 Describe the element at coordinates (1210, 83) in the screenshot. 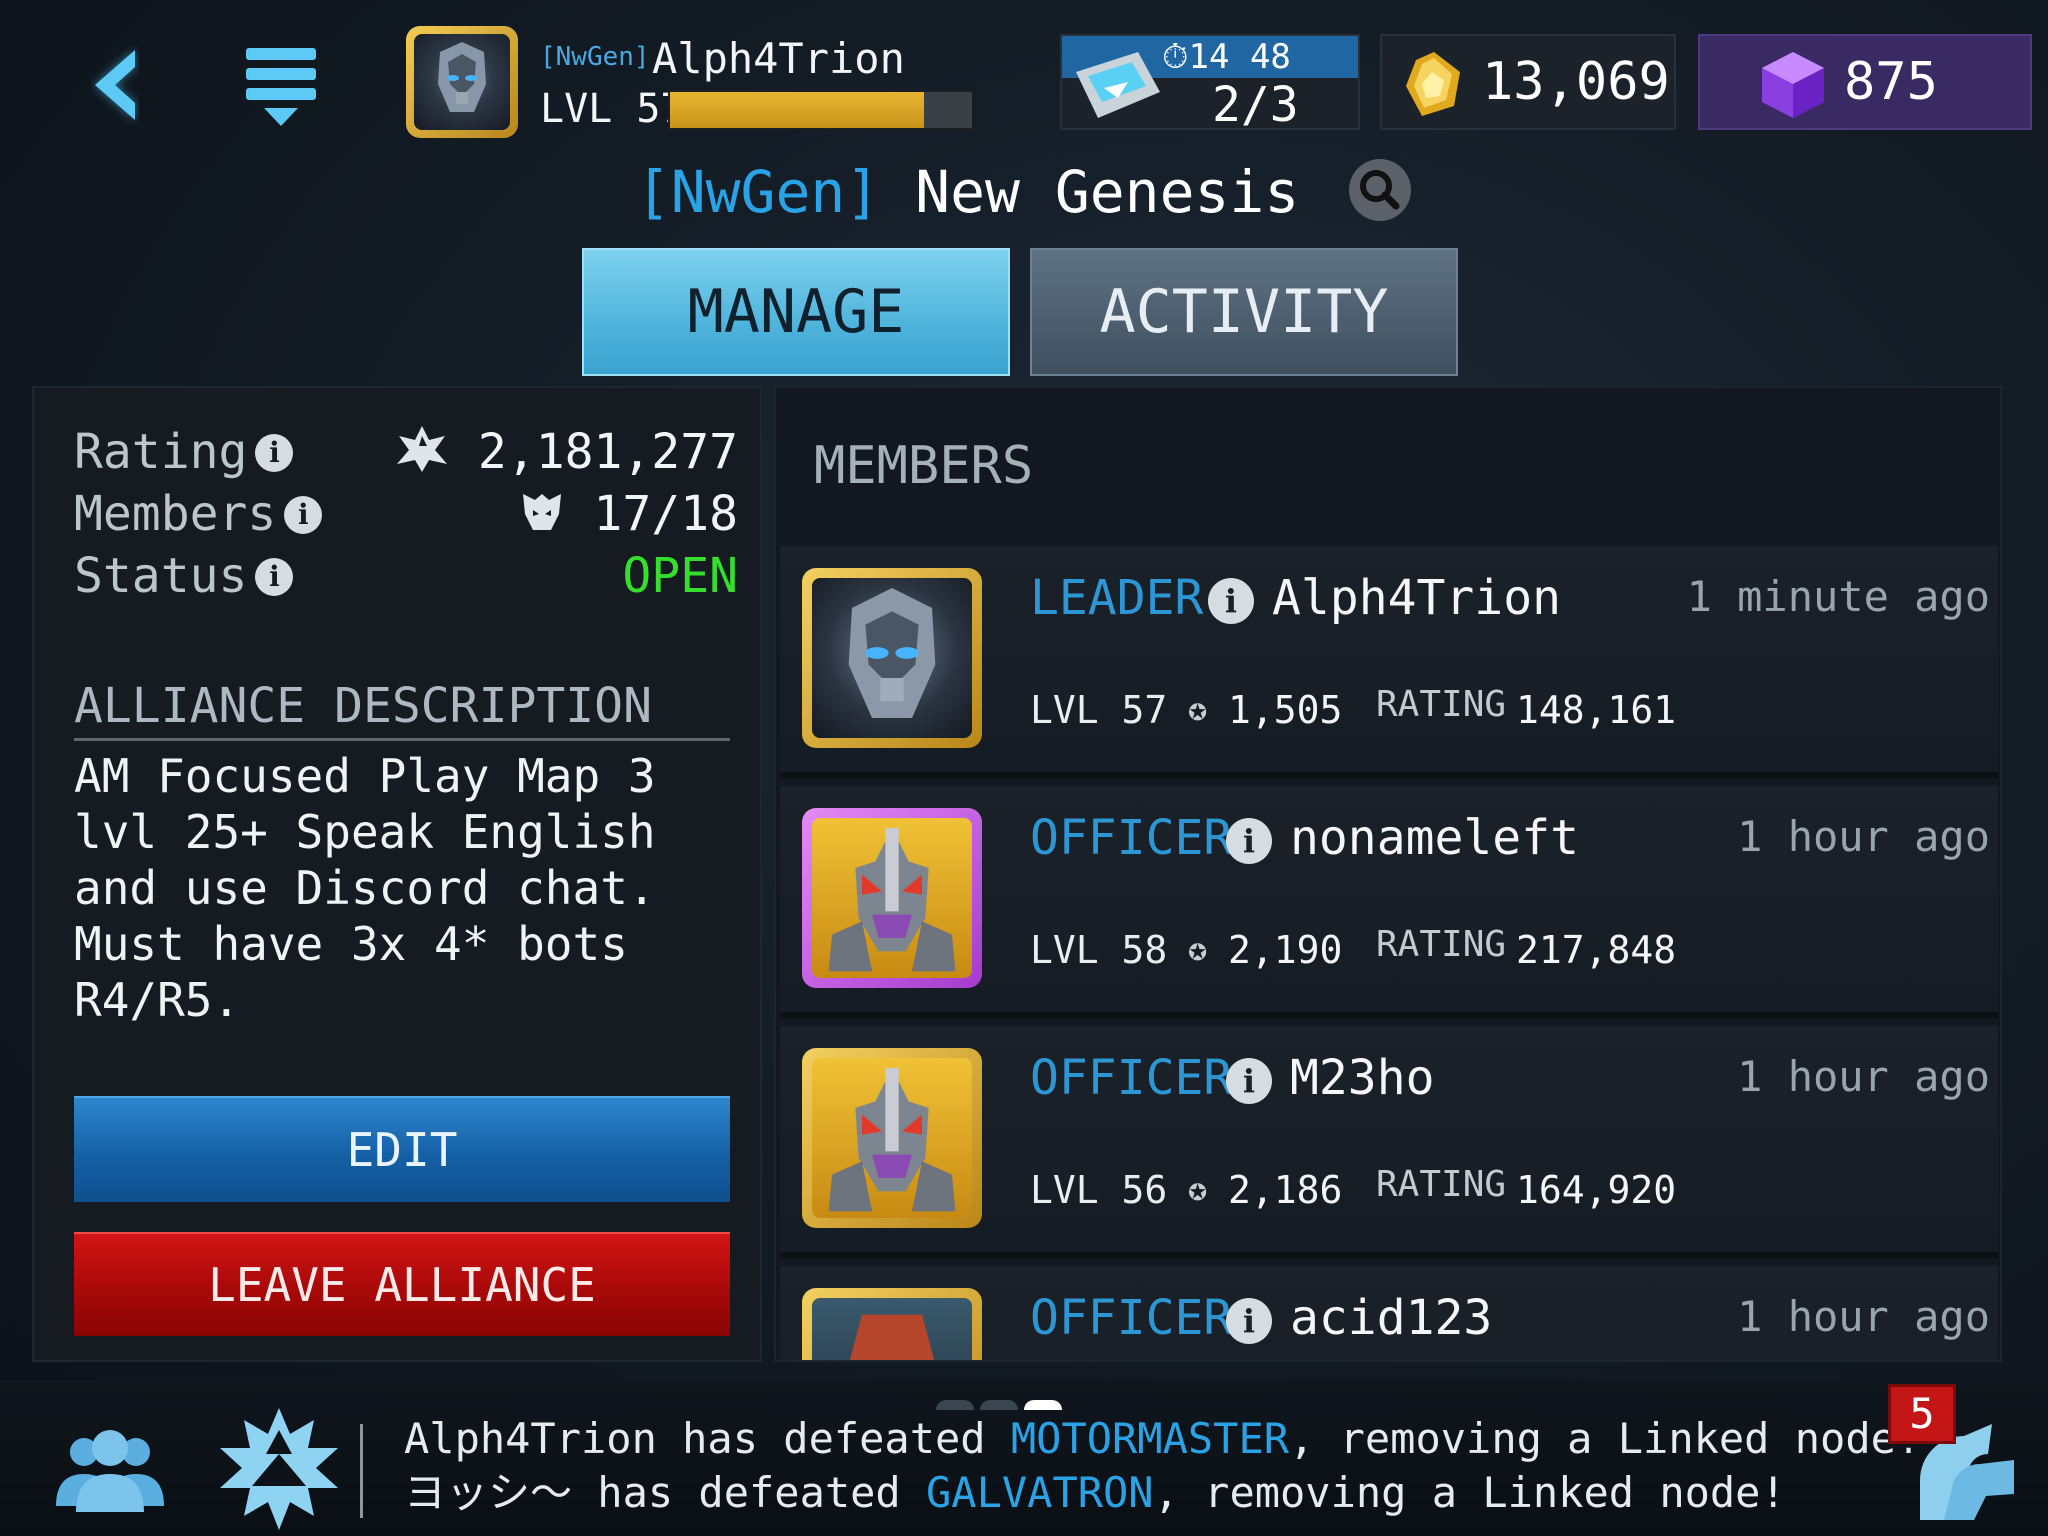

I see `energy-counter: ⏱14 48 2/3` at that location.